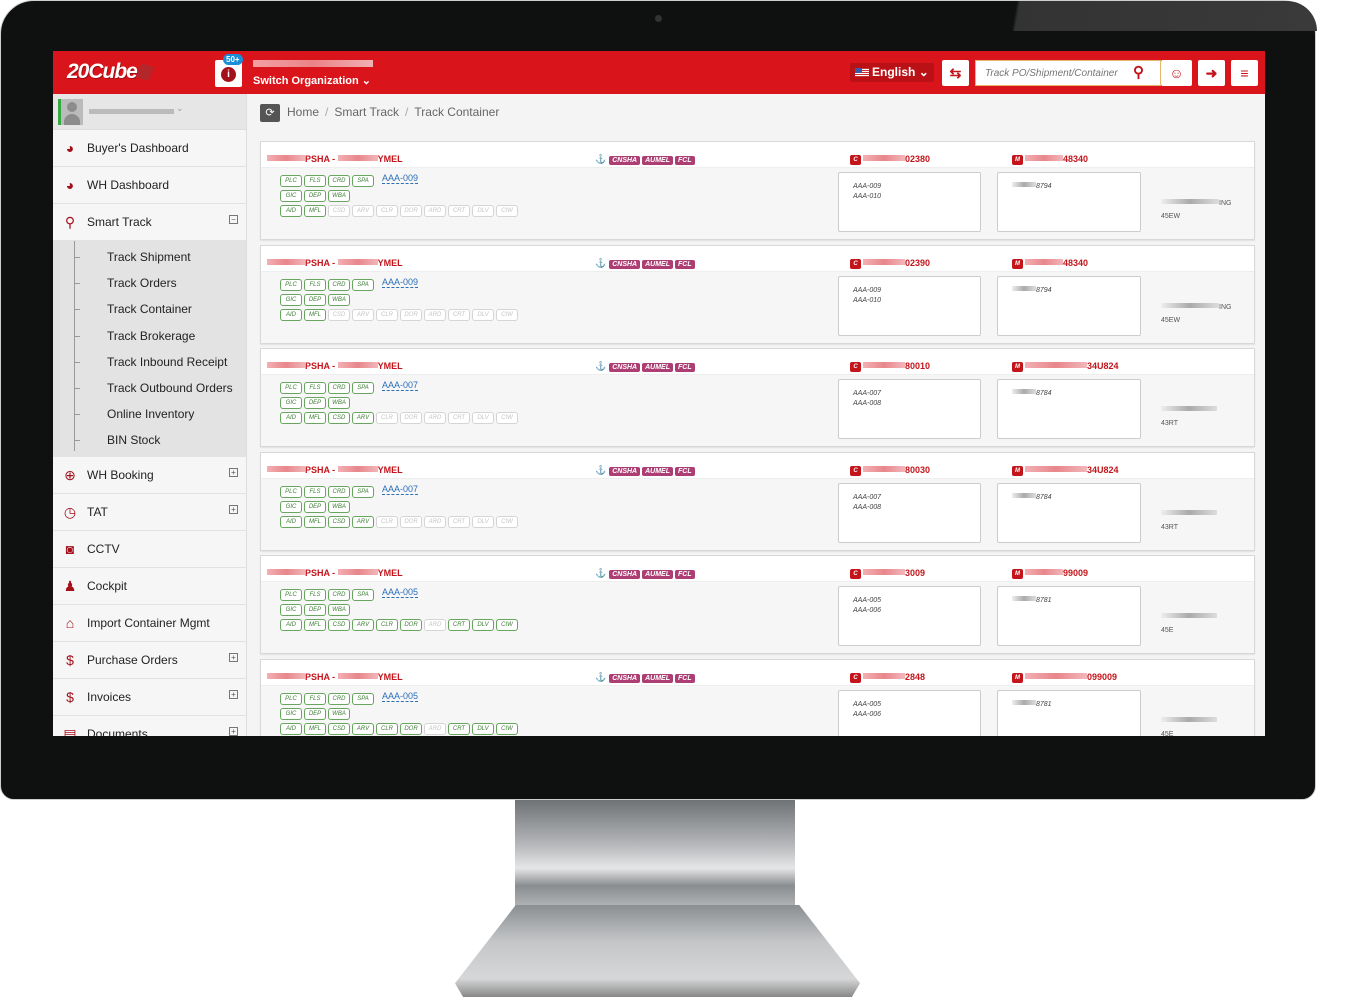  Describe the element at coordinates (1138, 72) in the screenshot. I see `search-icon: ⚲` at that location.